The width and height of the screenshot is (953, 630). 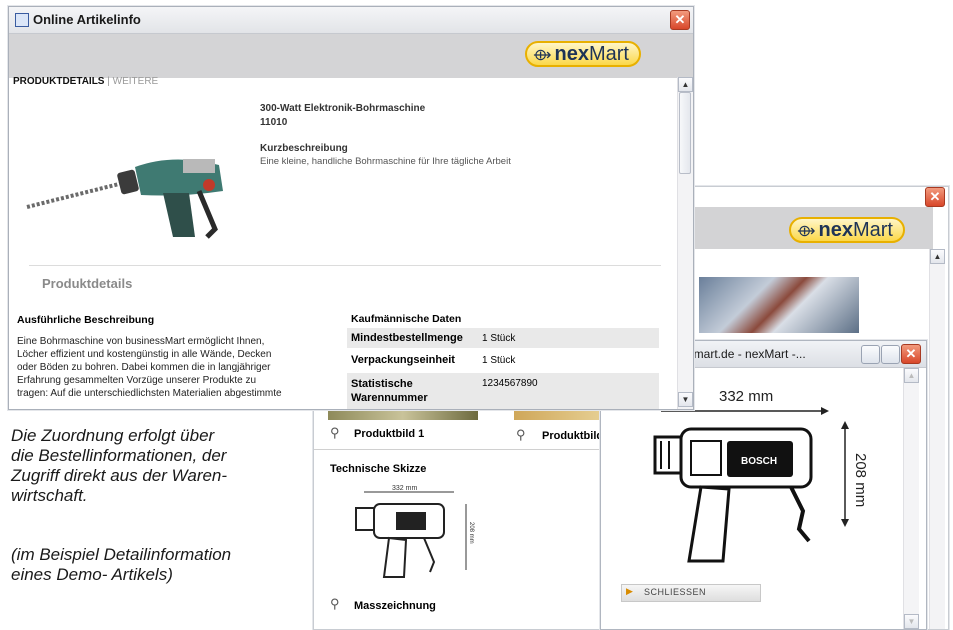 What do you see at coordinates (119, 455) in the screenshot?
I see `caption-line: die Bestellinformationen, der` at bounding box center [119, 455].